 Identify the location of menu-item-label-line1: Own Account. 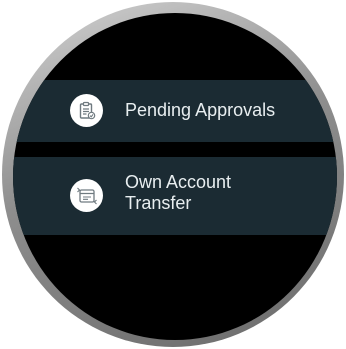
(178, 182).